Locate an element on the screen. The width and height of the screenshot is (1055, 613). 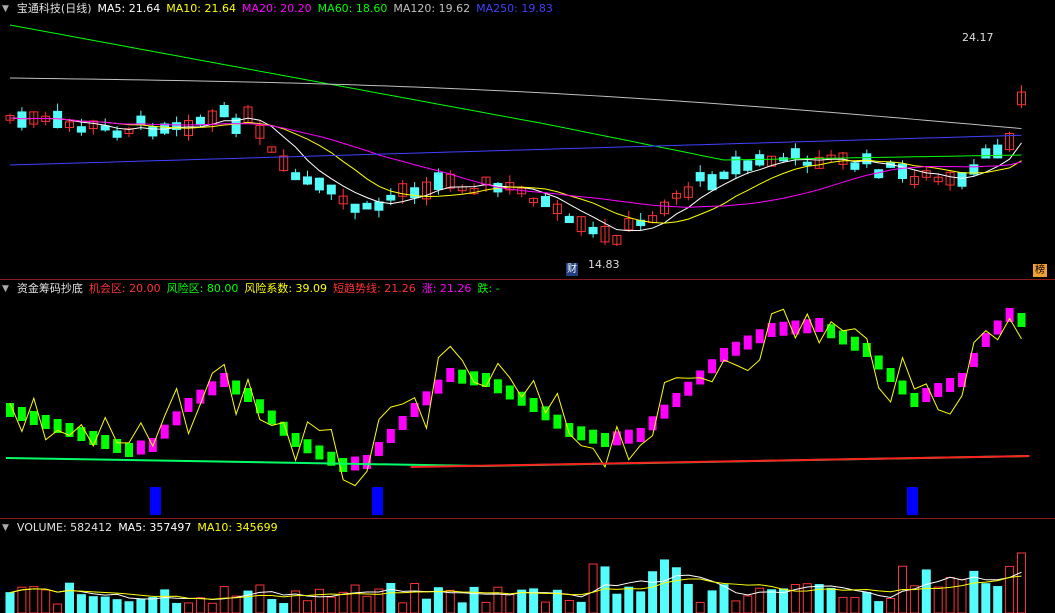
ma20-value: MA20: 20.20 is located at coordinates (276, 8).